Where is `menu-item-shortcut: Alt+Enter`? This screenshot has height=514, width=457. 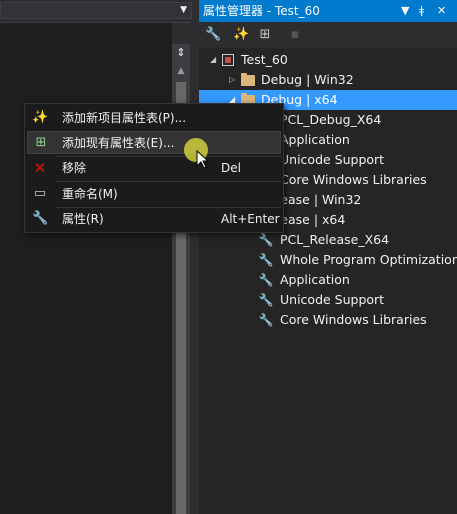
menu-item-shortcut: Alt+Enter is located at coordinates (250, 219).